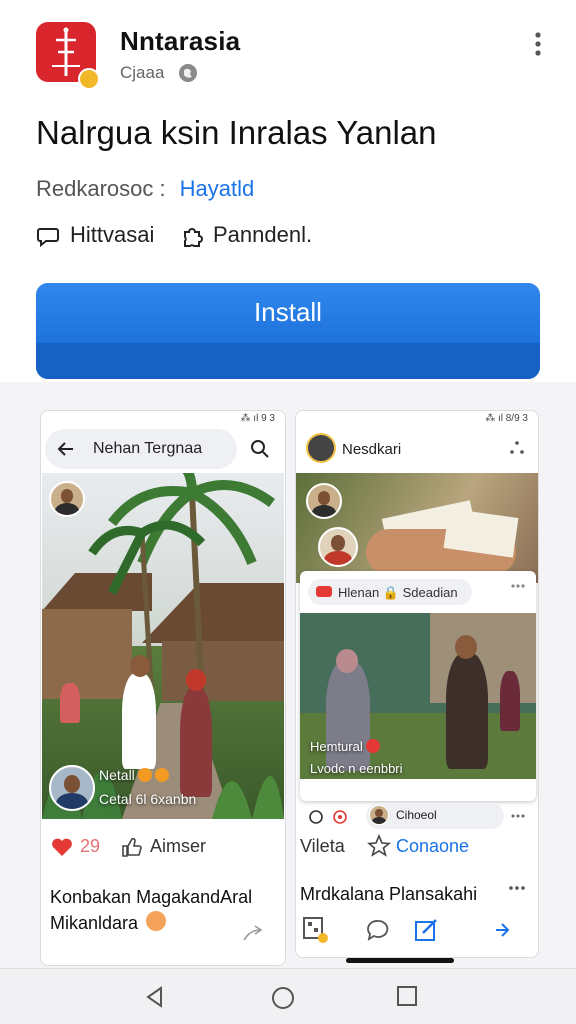 This screenshot has height=1024, width=576. I want to click on heart-icon, so click(62, 847).